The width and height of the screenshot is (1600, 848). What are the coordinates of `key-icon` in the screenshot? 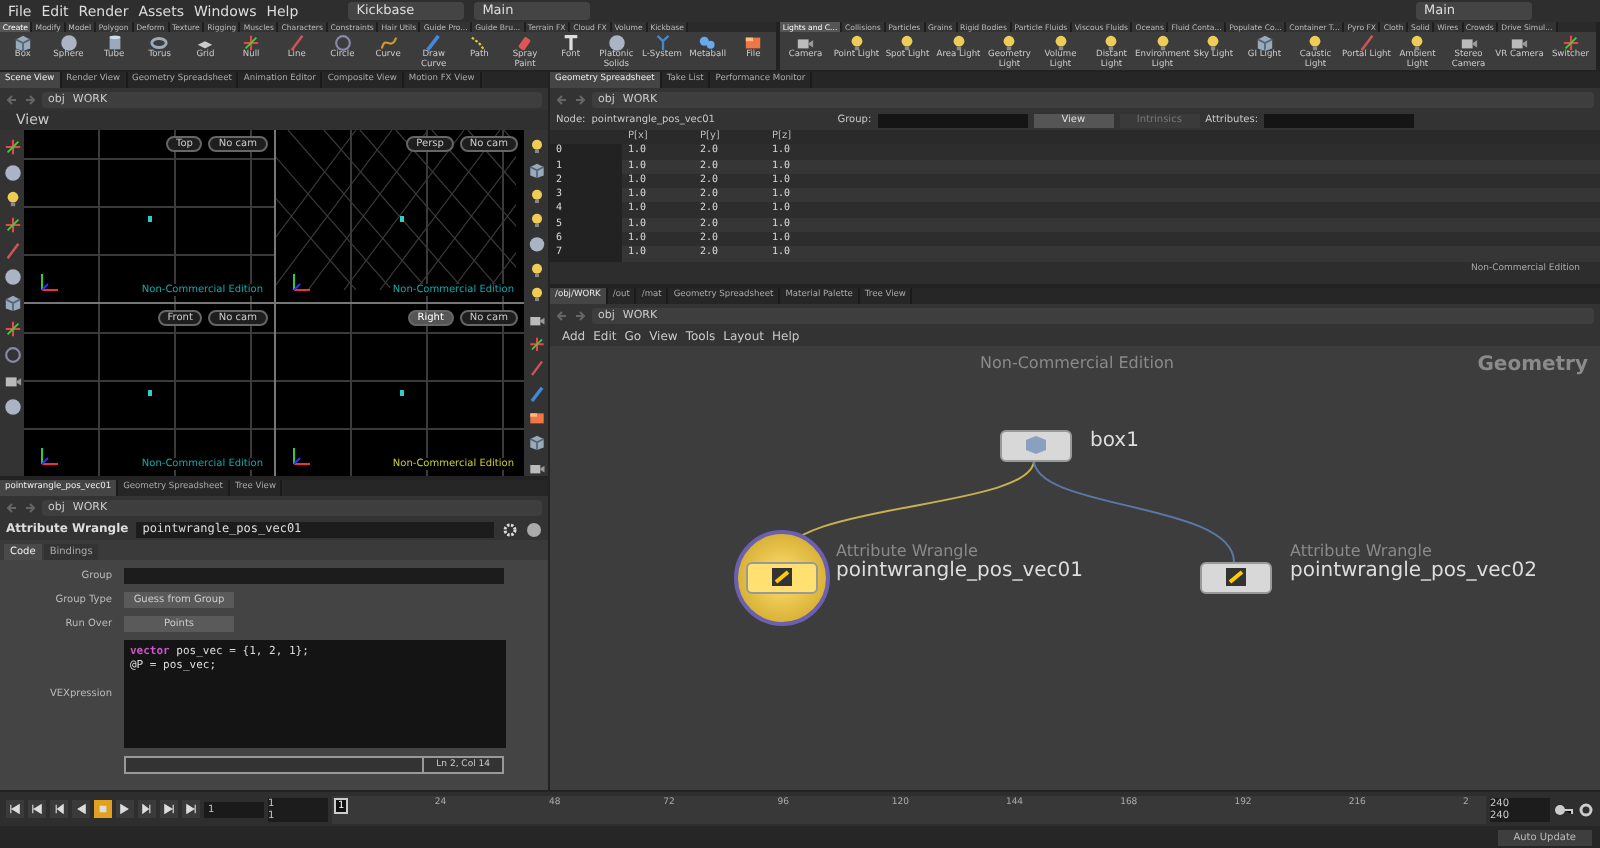 It's located at (1564, 809).